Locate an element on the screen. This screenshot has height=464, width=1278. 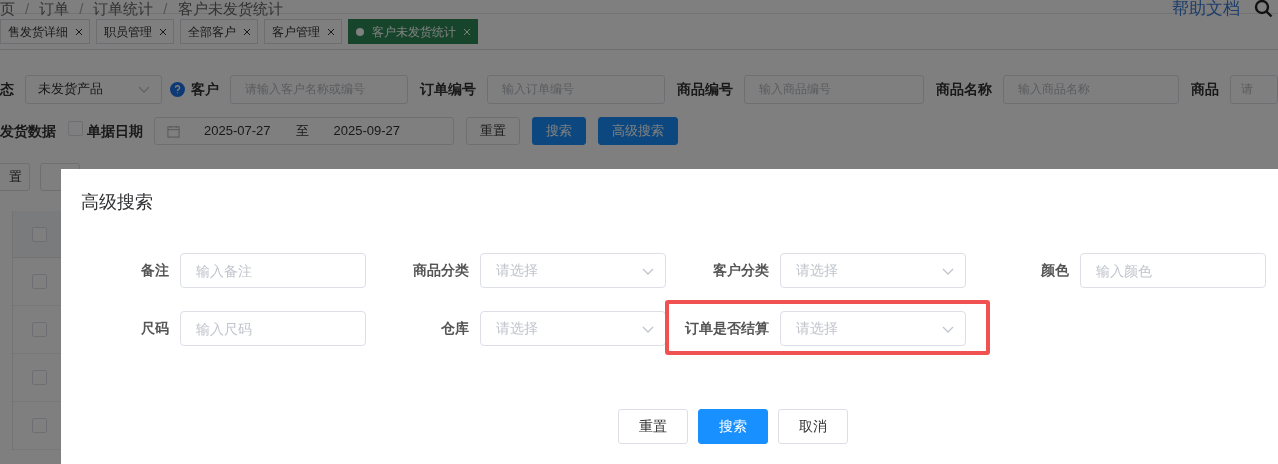
filter-label: 商品编号 is located at coordinates (705, 89).